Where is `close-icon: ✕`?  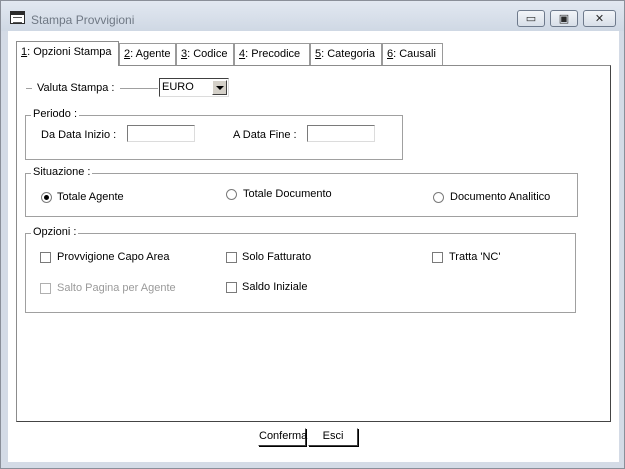 close-icon: ✕ is located at coordinates (599, 18).